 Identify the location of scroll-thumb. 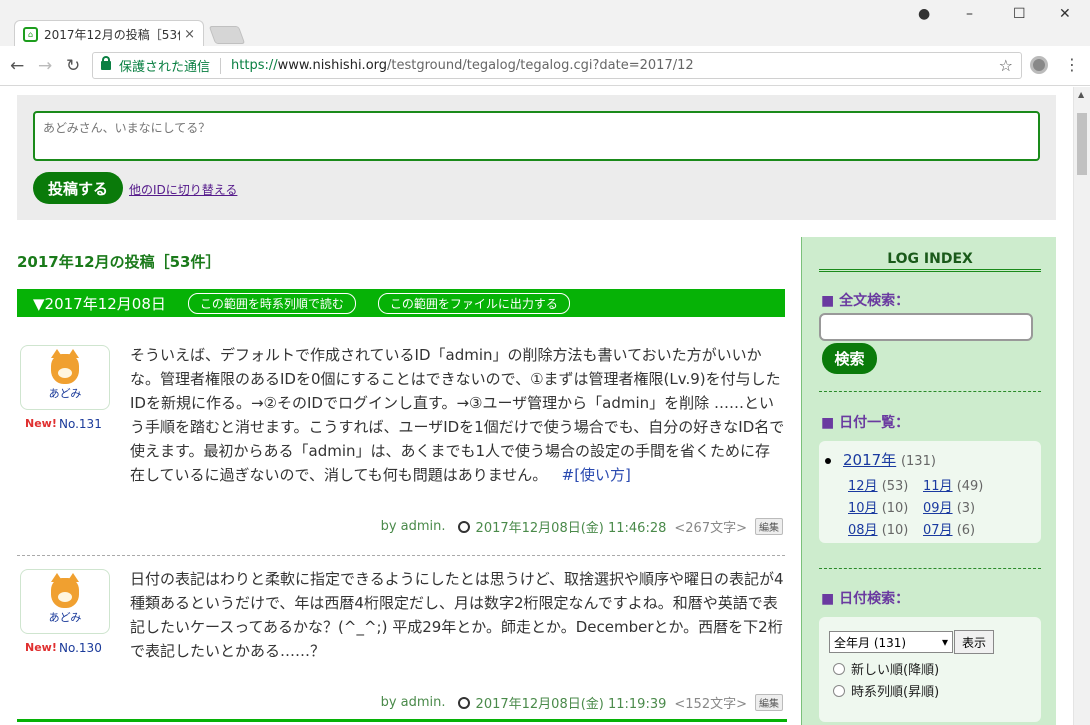
(1082, 144).